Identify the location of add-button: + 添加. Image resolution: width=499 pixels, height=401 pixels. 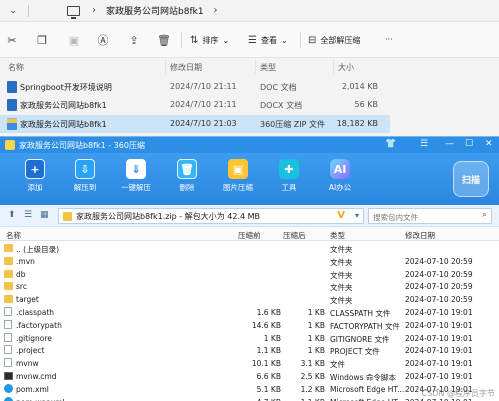
(35, 179).